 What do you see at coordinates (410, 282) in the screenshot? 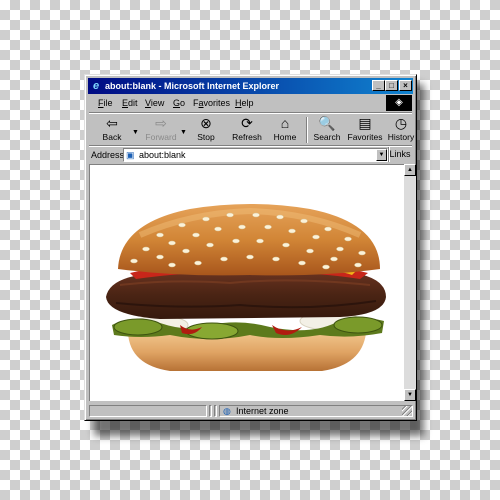
I see `vertical-scrollbar: ▲ ▼` at bounding box center [410, 282].